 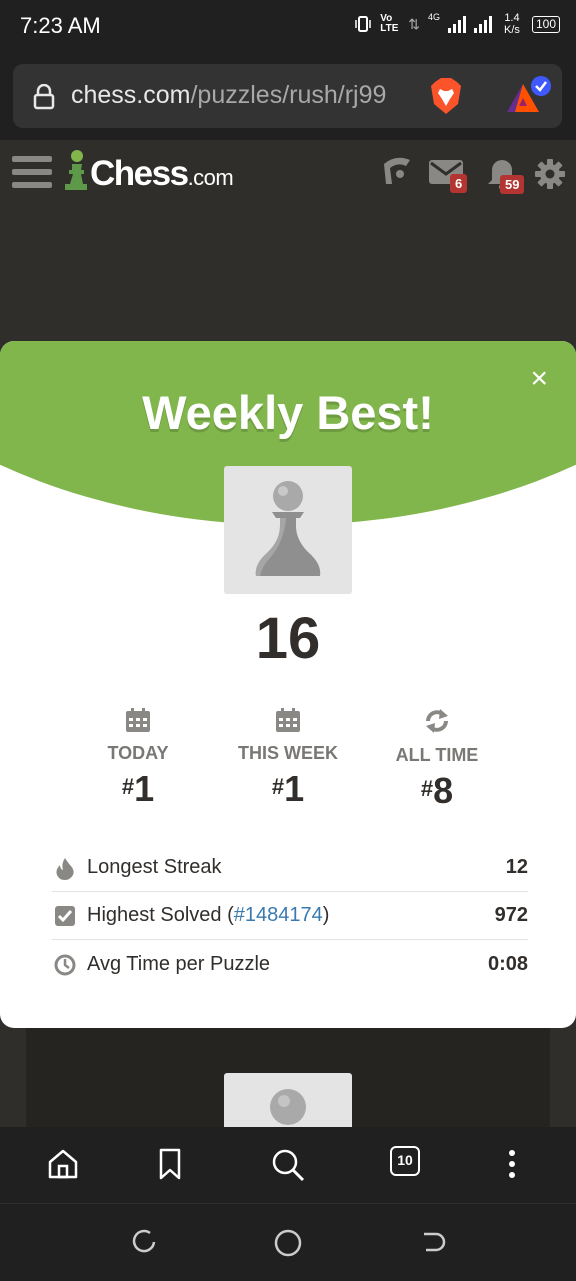 What do you see at coordinates (512, 24) in the screenshot?
I see `net-speed: 1.4 K/s` at bounding box center [512, 24].